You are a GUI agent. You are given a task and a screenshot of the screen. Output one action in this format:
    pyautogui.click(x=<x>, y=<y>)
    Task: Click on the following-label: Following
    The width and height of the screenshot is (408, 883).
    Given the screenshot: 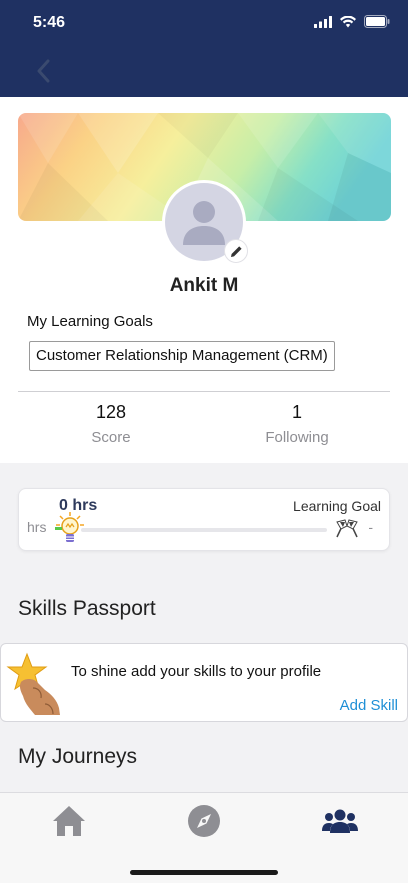 What is the action you would take?
    pyautogui.click(x=297, y=437)
    